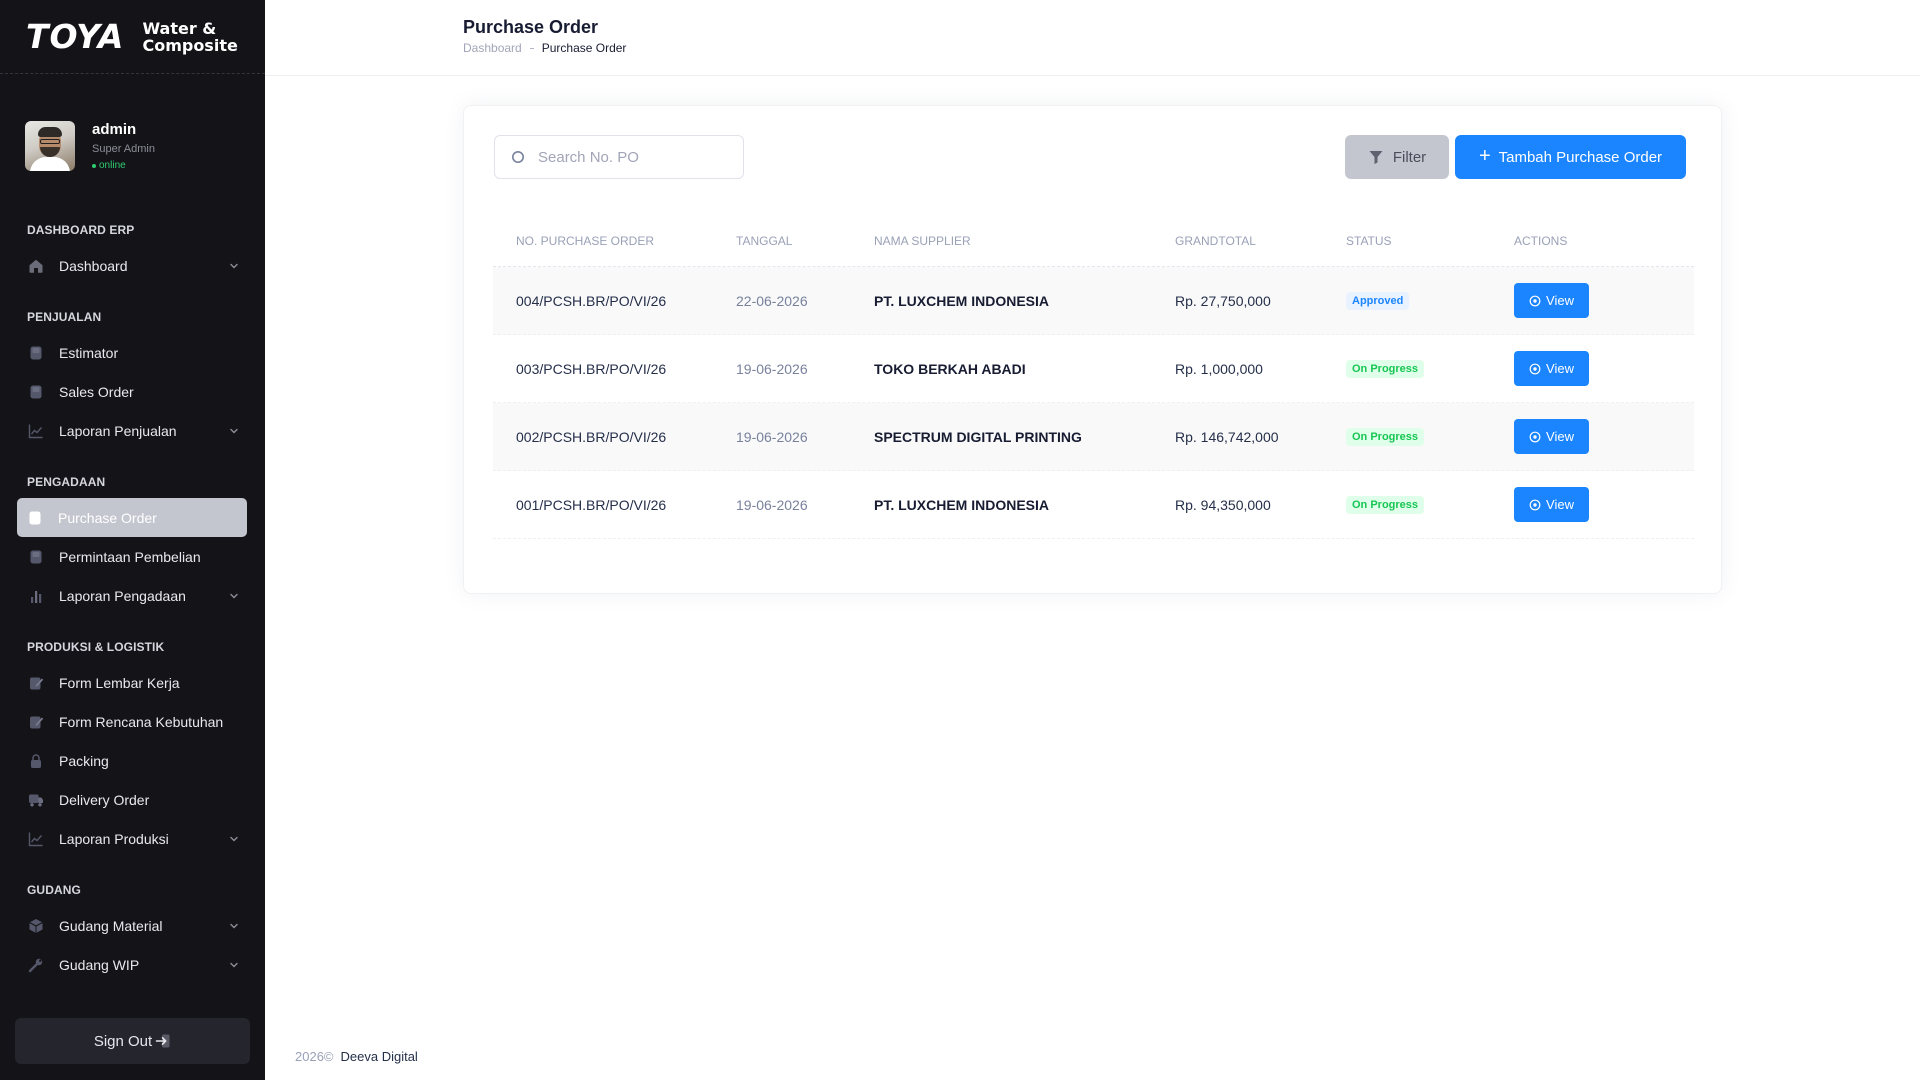 This screenshot has width=1920, height=1080. What do you see at coordinates (36, 266) in the screenshot?
I see `home-icon` at bounding box center [36, 266].